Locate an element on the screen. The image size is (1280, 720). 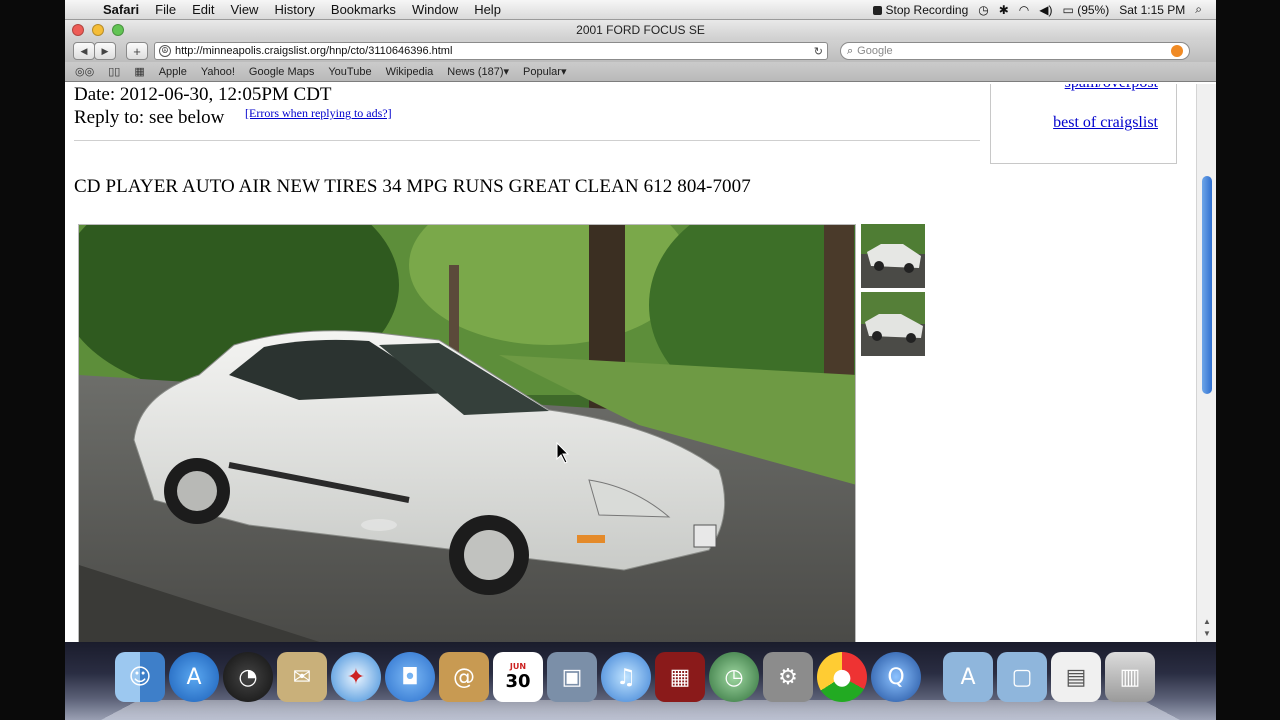
reload-icon: ↻ is located at coordinates (818, 51).